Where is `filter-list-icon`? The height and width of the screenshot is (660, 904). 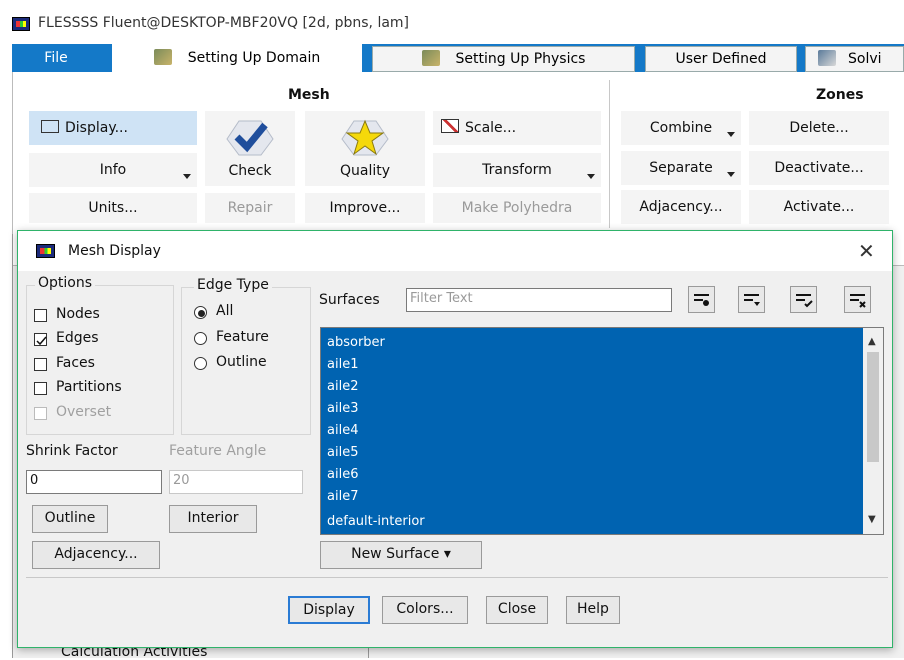 filter-list-icon is located at coordinates (701, 300).